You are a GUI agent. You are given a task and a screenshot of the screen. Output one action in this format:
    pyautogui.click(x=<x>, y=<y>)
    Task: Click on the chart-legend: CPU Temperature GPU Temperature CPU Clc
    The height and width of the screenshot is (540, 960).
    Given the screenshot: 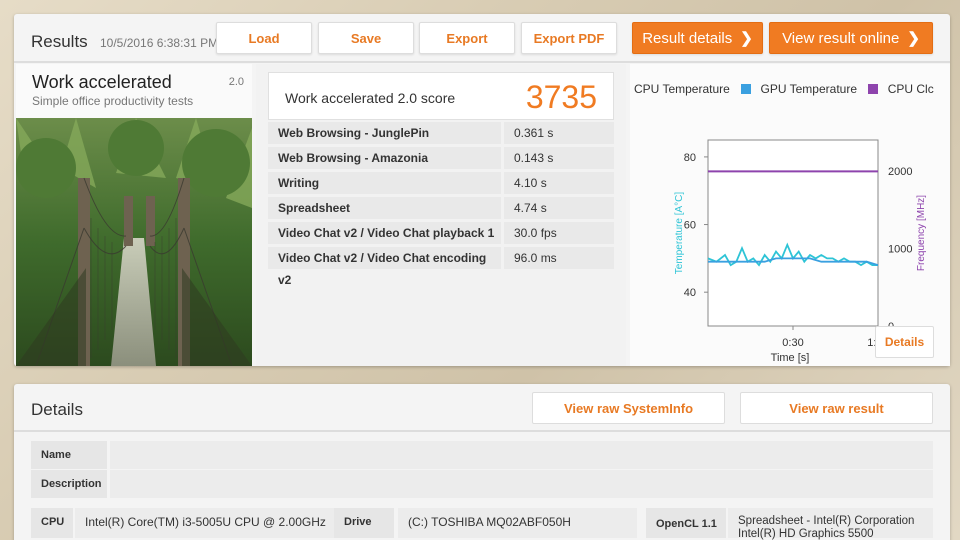 What is the action you would take?
    pyautogui.click(x=784, y=89)
    